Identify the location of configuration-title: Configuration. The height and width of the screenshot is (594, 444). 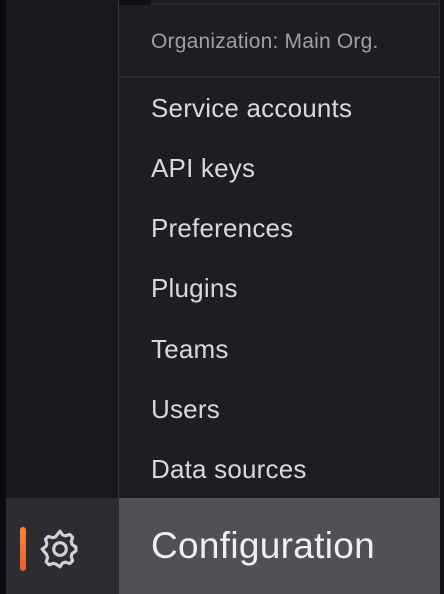
(263, 545).